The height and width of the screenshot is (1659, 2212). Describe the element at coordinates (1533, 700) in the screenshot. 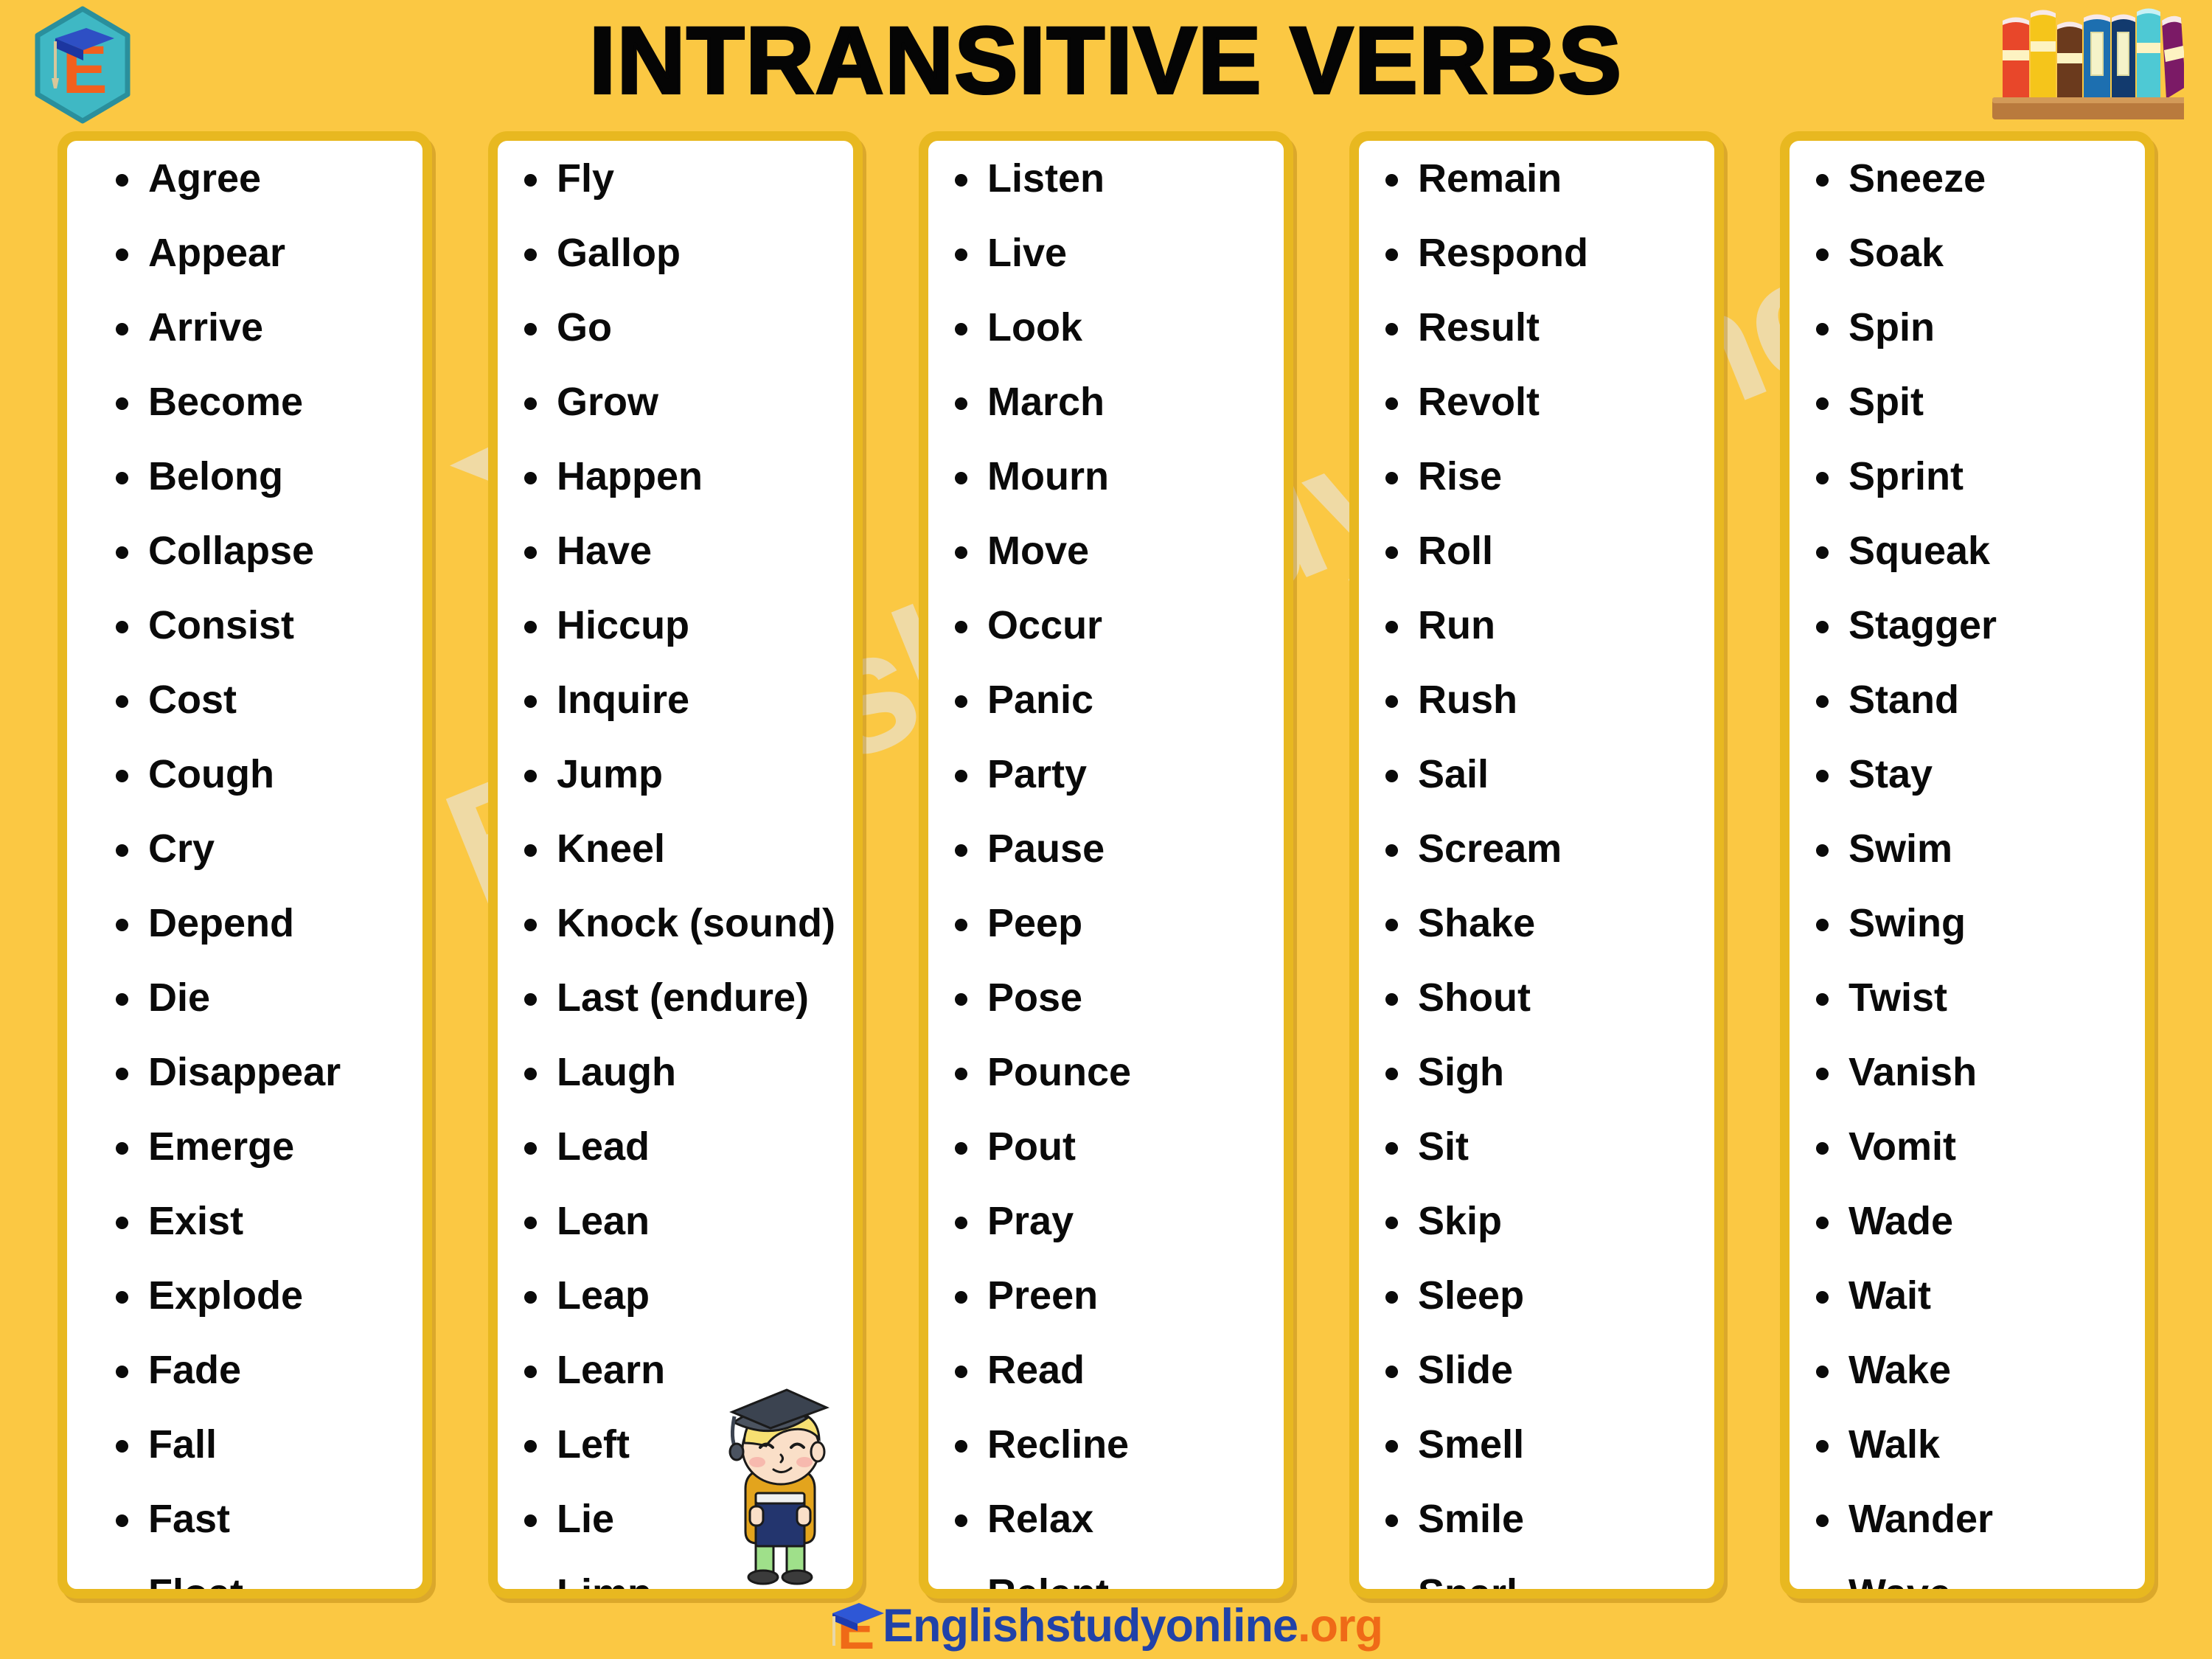

I see `list-item: Rush` at that location.